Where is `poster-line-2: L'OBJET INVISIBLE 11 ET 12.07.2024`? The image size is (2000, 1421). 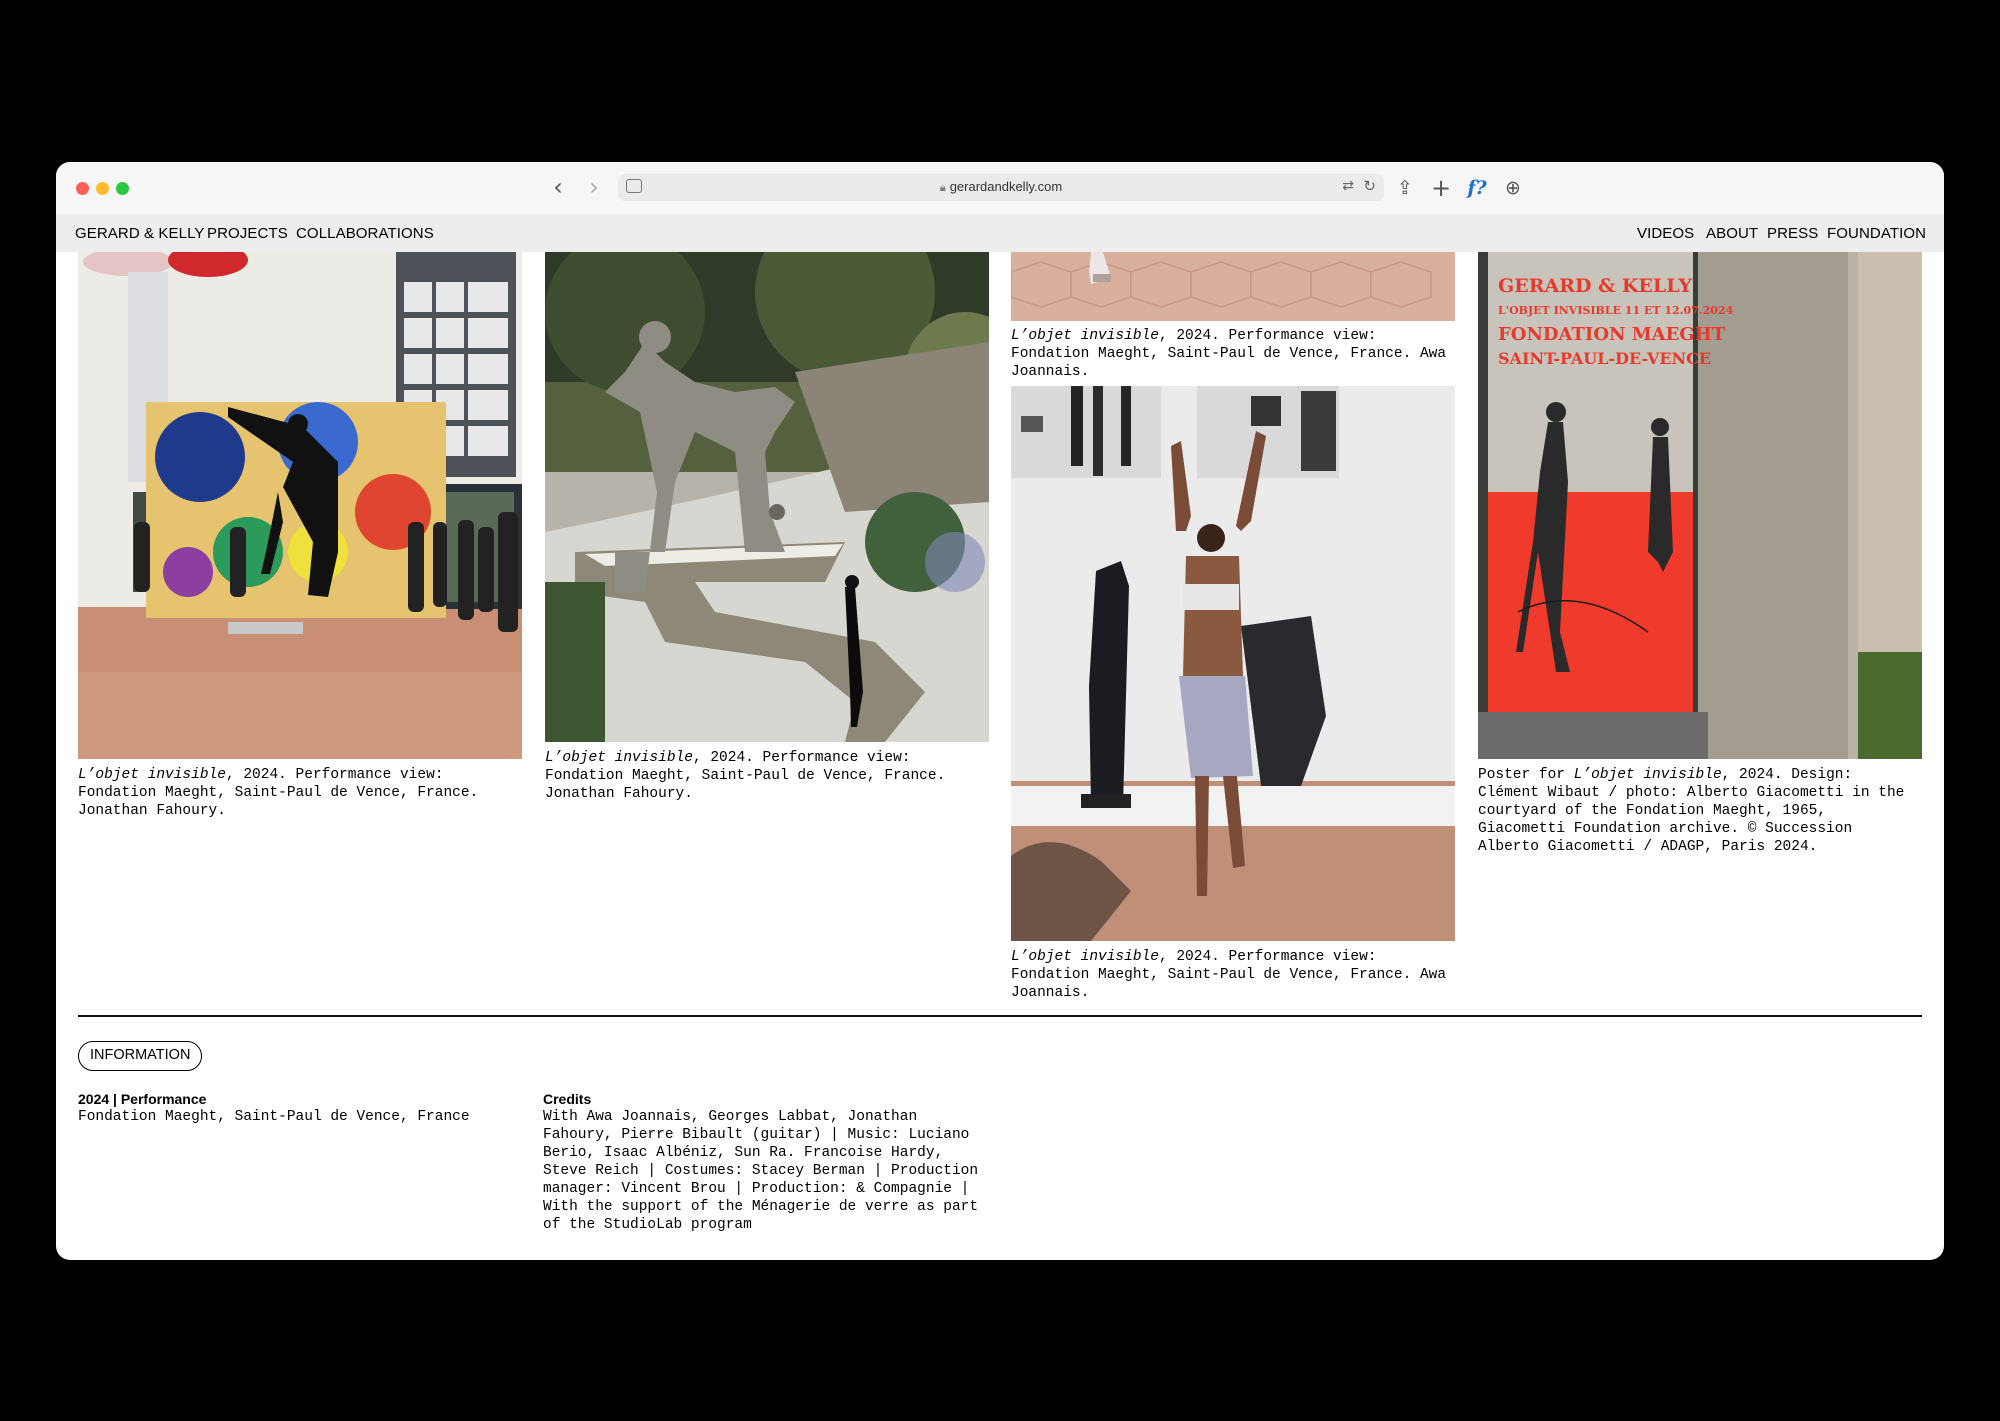
poster-line-2: L'OBJET INVISIBLE 11 ET 12.07.2024 is located at coordinates (1616, 310).